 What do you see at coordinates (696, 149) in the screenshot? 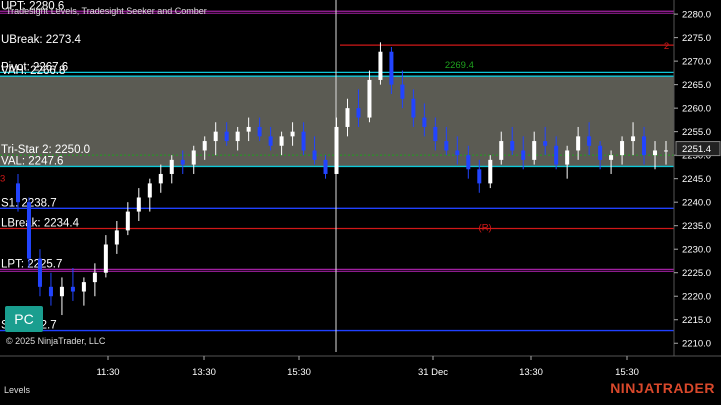
I see `last-price-label: 2251.4` at bounding box center [696, 149].